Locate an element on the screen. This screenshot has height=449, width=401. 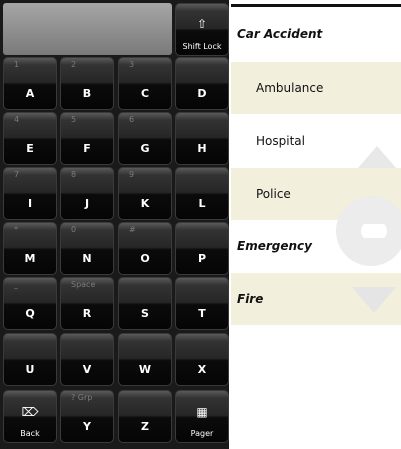
key-label: M is located at coordinates (30, 258).